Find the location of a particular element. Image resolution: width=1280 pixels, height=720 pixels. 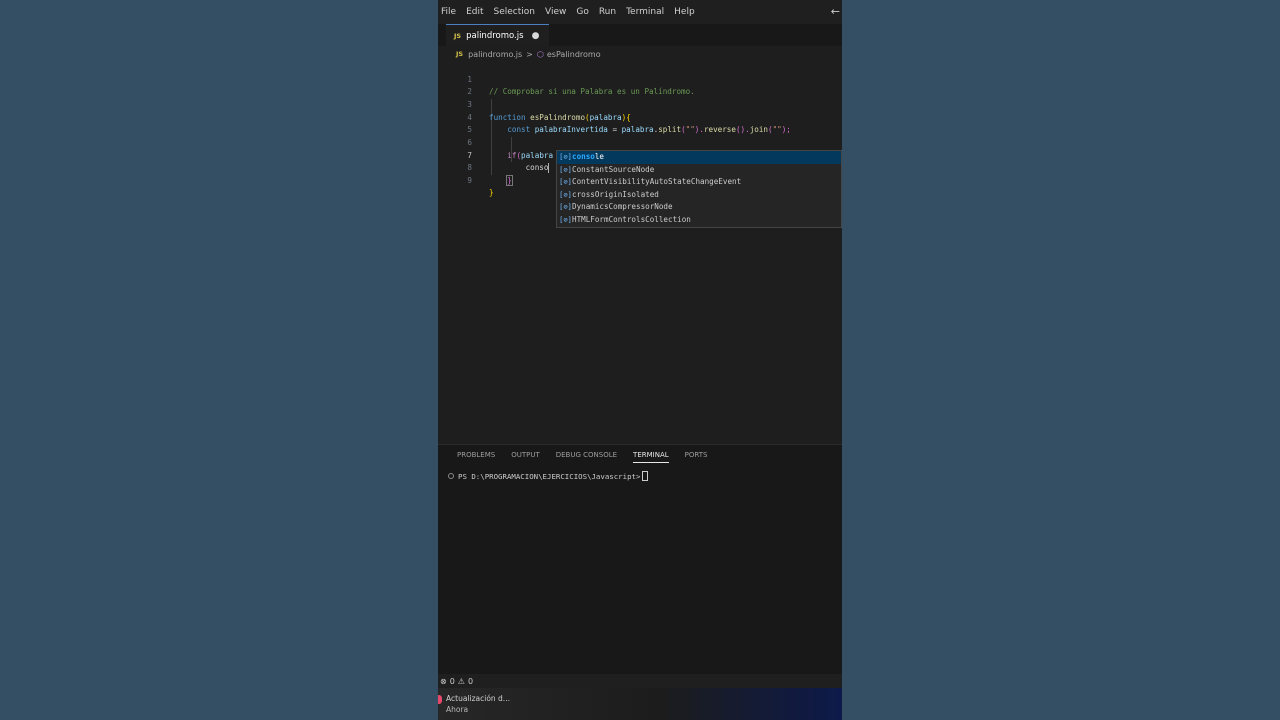

notification-badge-icon is located at coordinates (440, 699).